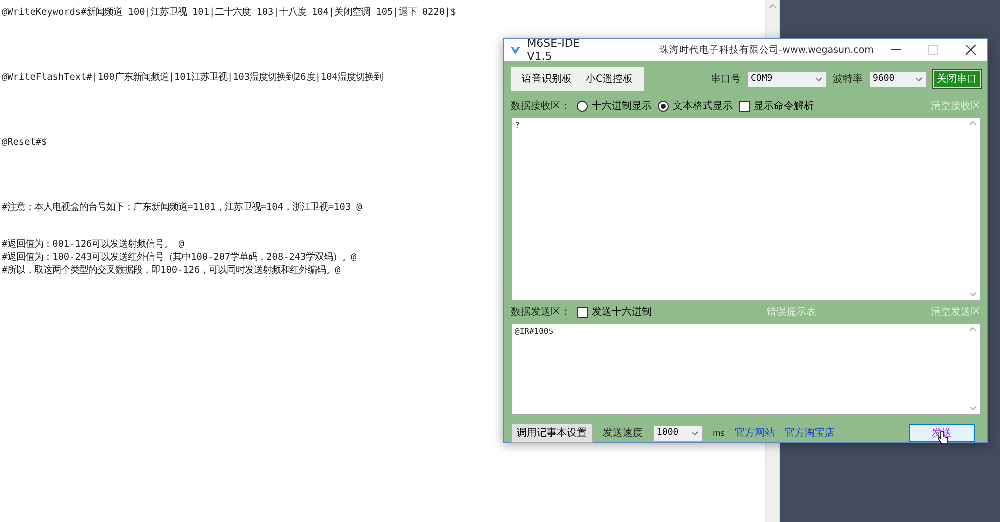 Image resolution: width=1000 pixels, height=522 pixels. I want to click on notepad-settings-button: 调用记事本设置, so click(552, 433).